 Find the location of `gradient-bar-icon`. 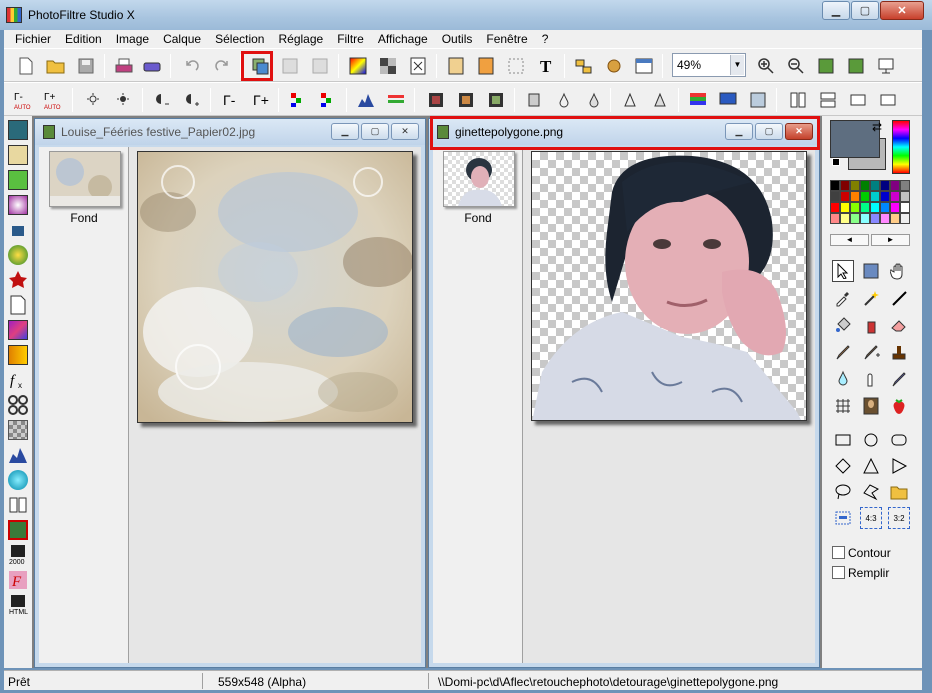

gradient-bar-icon is located at coordinates (18, 355).